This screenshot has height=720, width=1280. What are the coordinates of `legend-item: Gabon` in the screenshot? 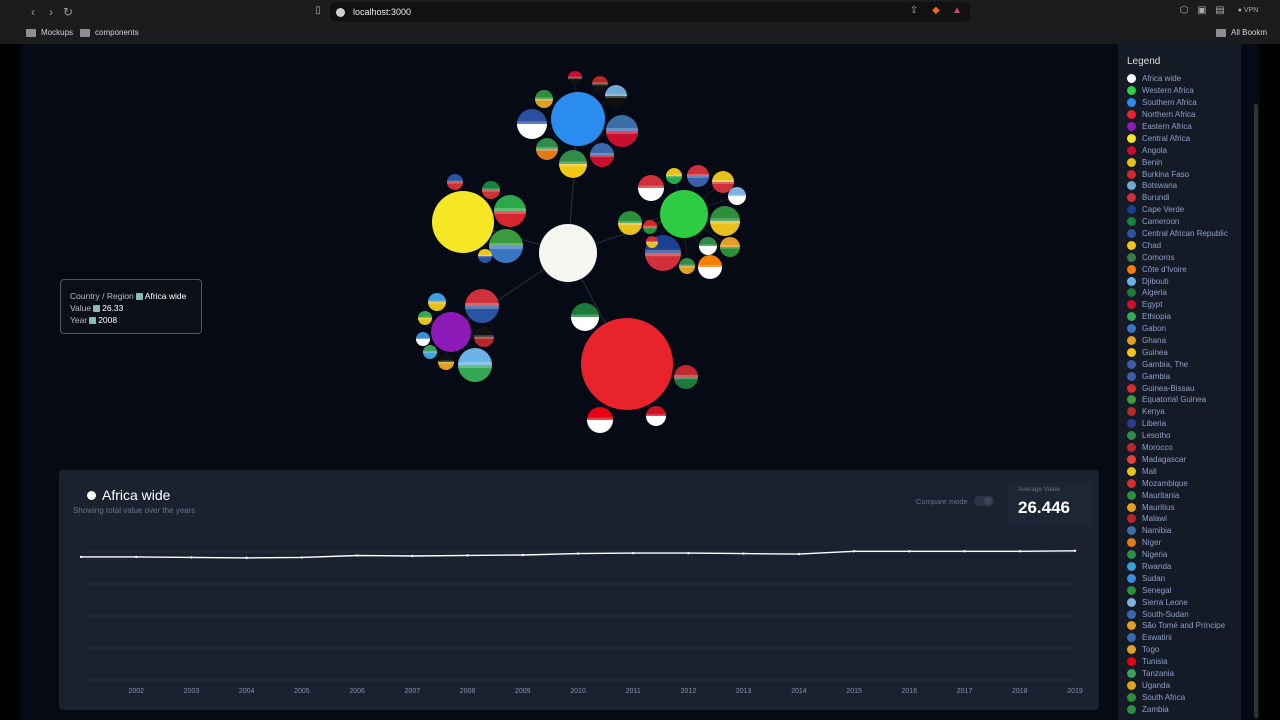 It's located at (1184, 329).